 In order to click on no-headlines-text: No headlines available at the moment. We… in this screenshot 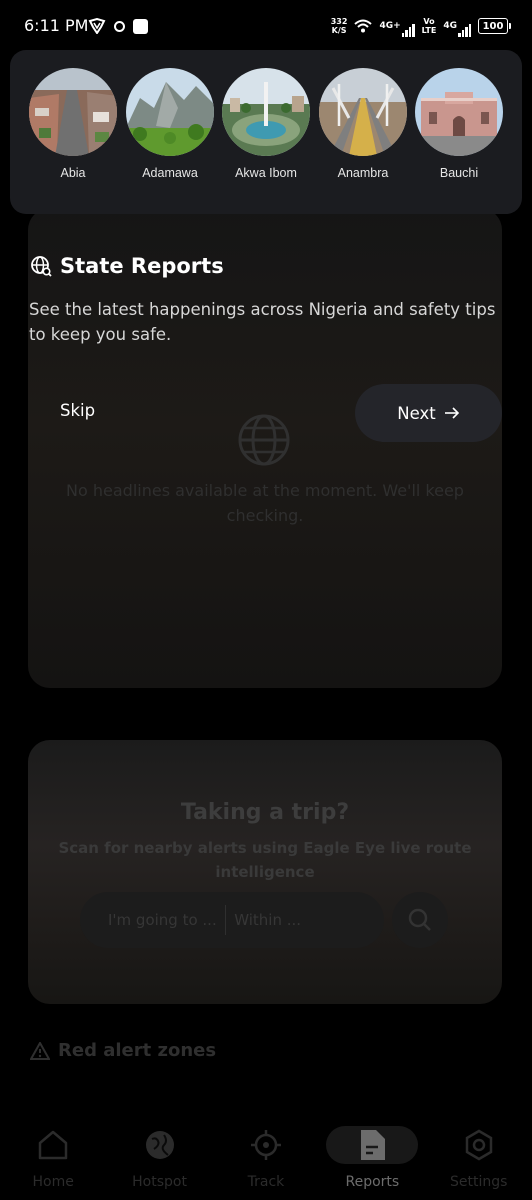, I will do `click(265, 503)`.